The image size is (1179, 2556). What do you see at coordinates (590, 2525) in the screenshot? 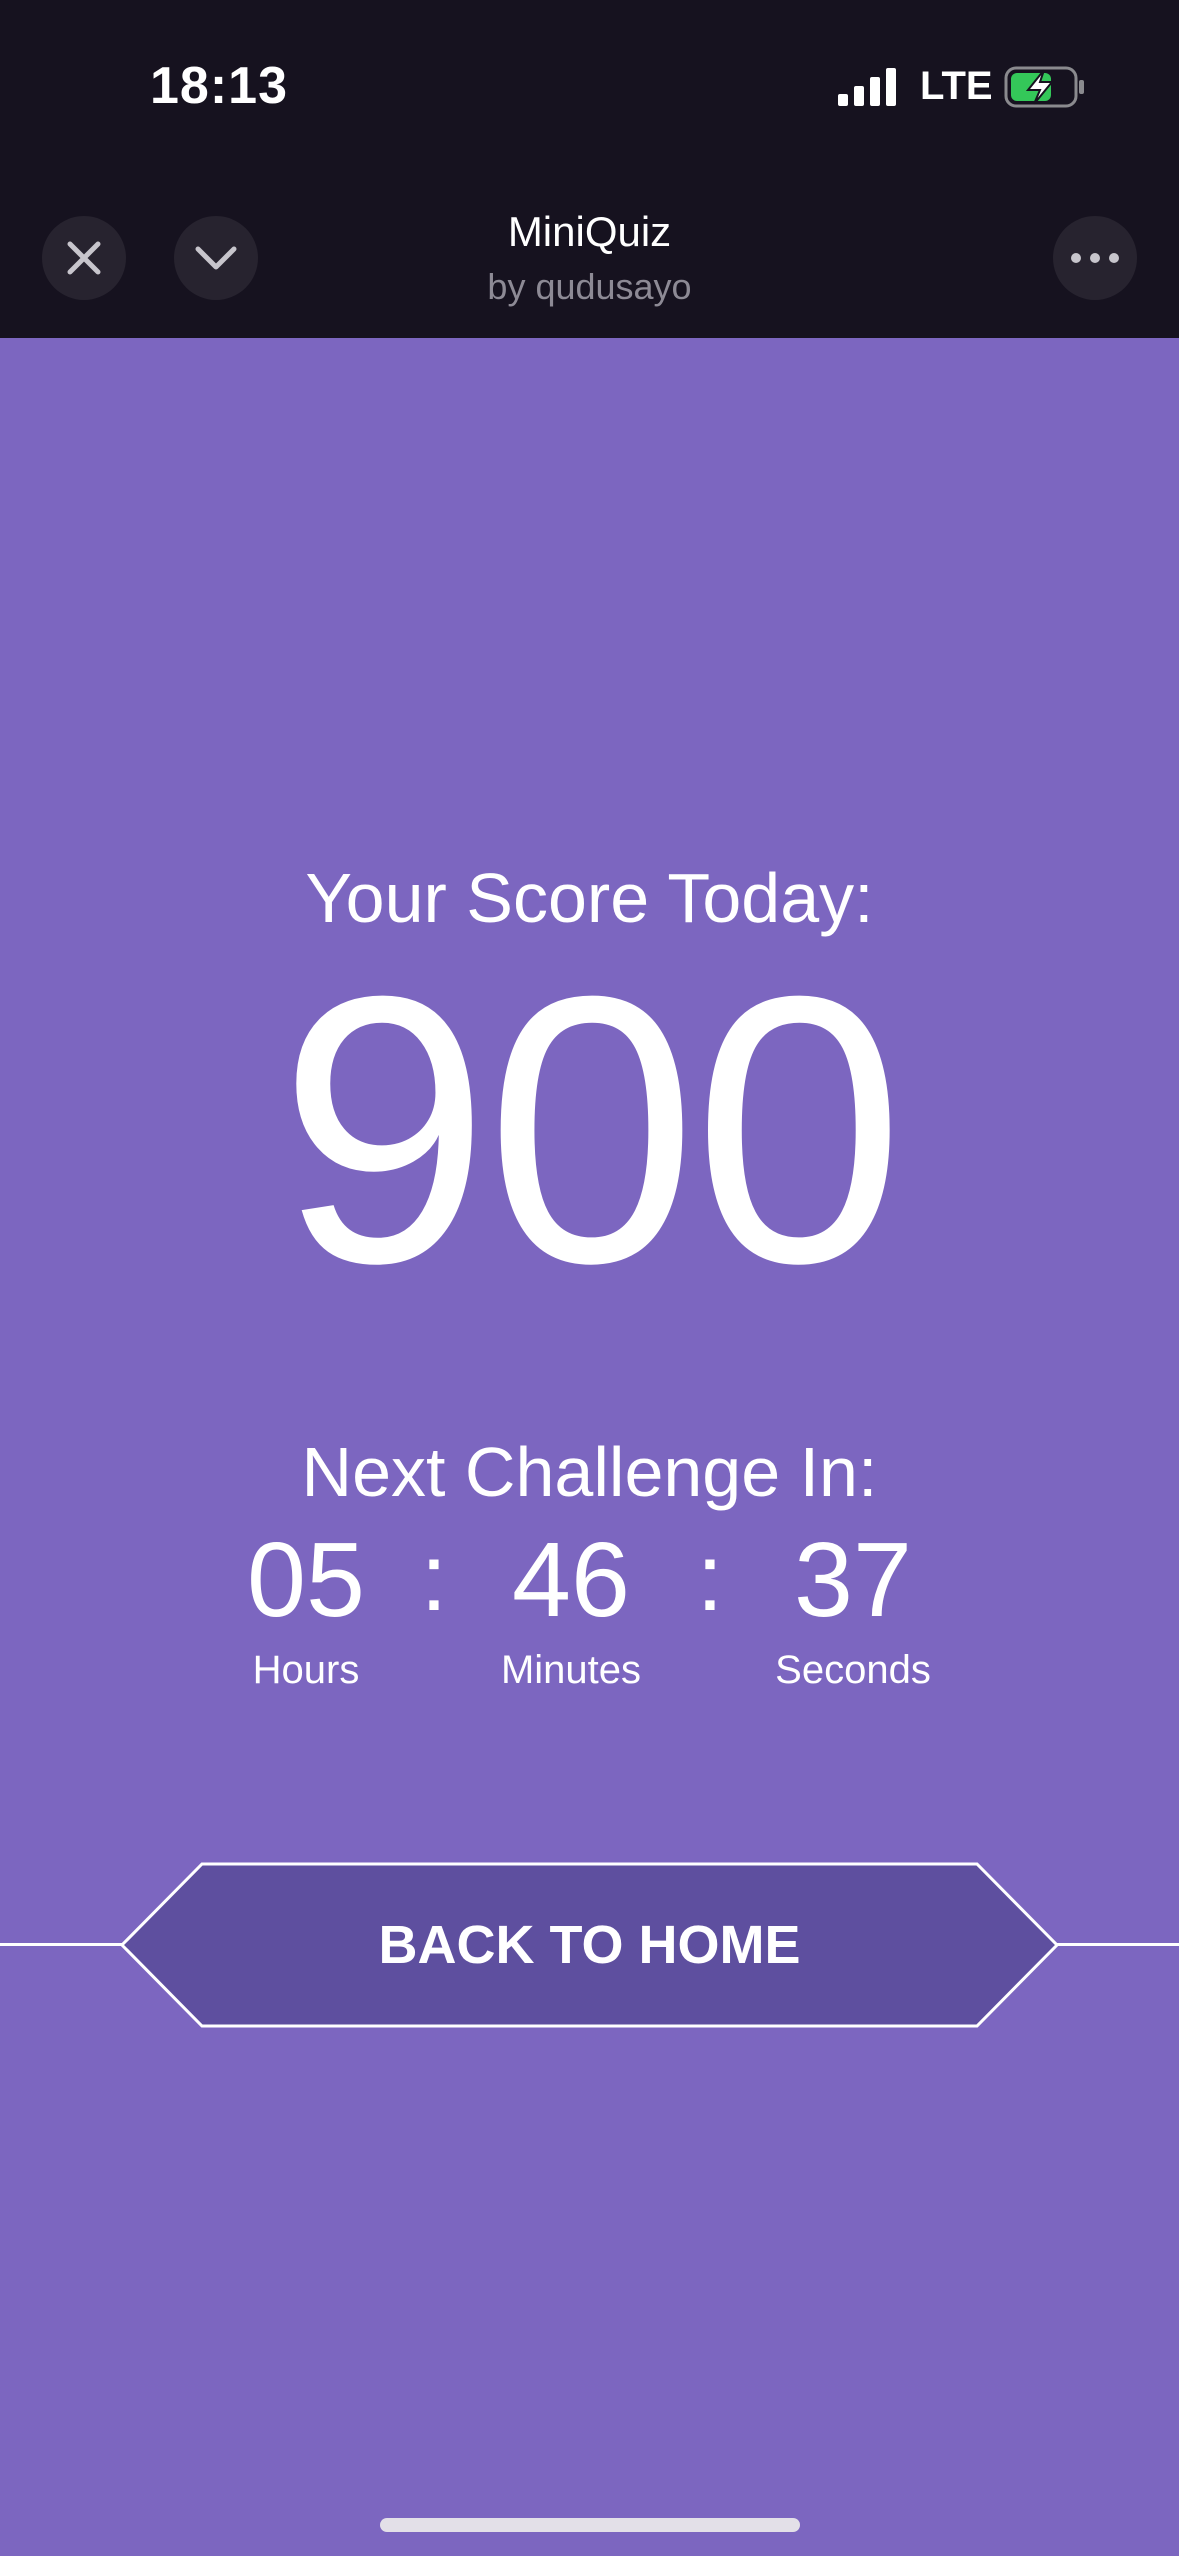
I see `home-indicator` at bounding box center [590, 2525].